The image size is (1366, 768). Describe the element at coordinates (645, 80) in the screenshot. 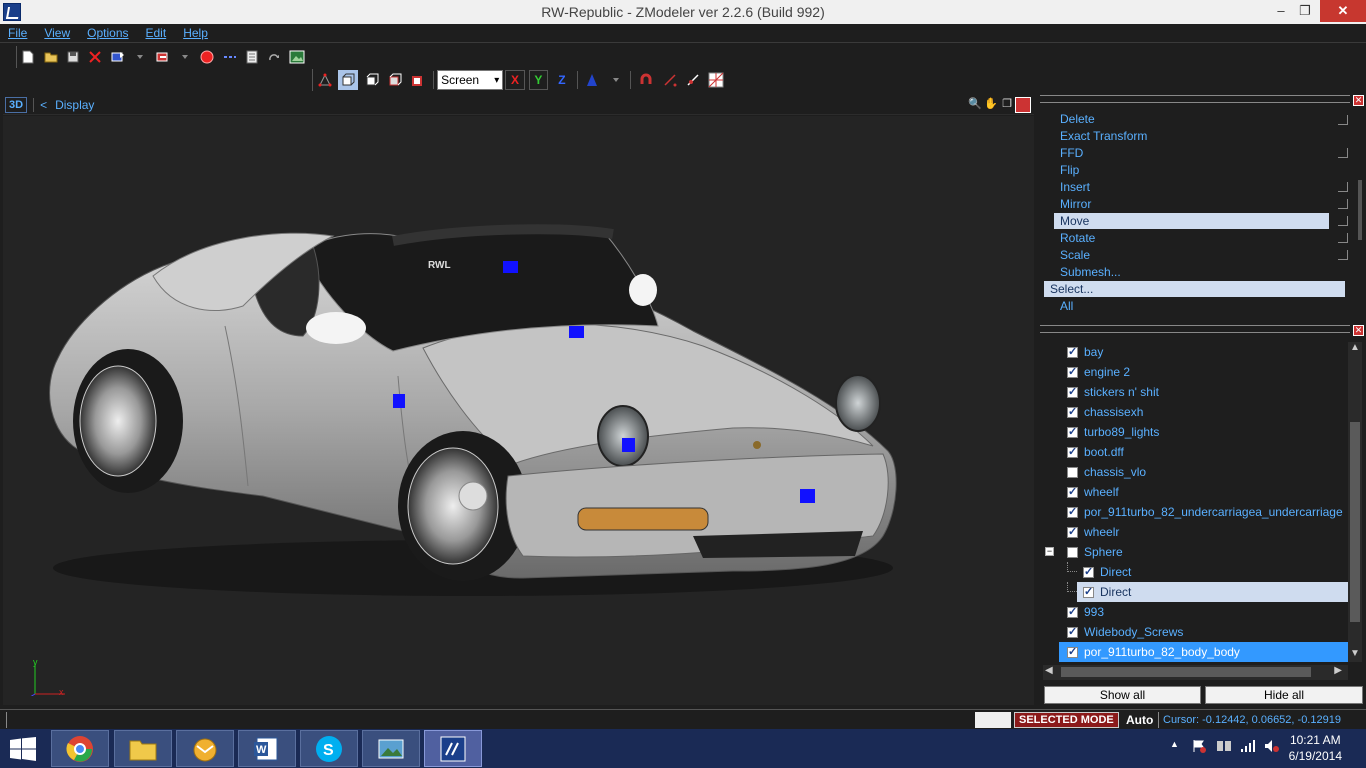

I see `magnet-icon` at that location.